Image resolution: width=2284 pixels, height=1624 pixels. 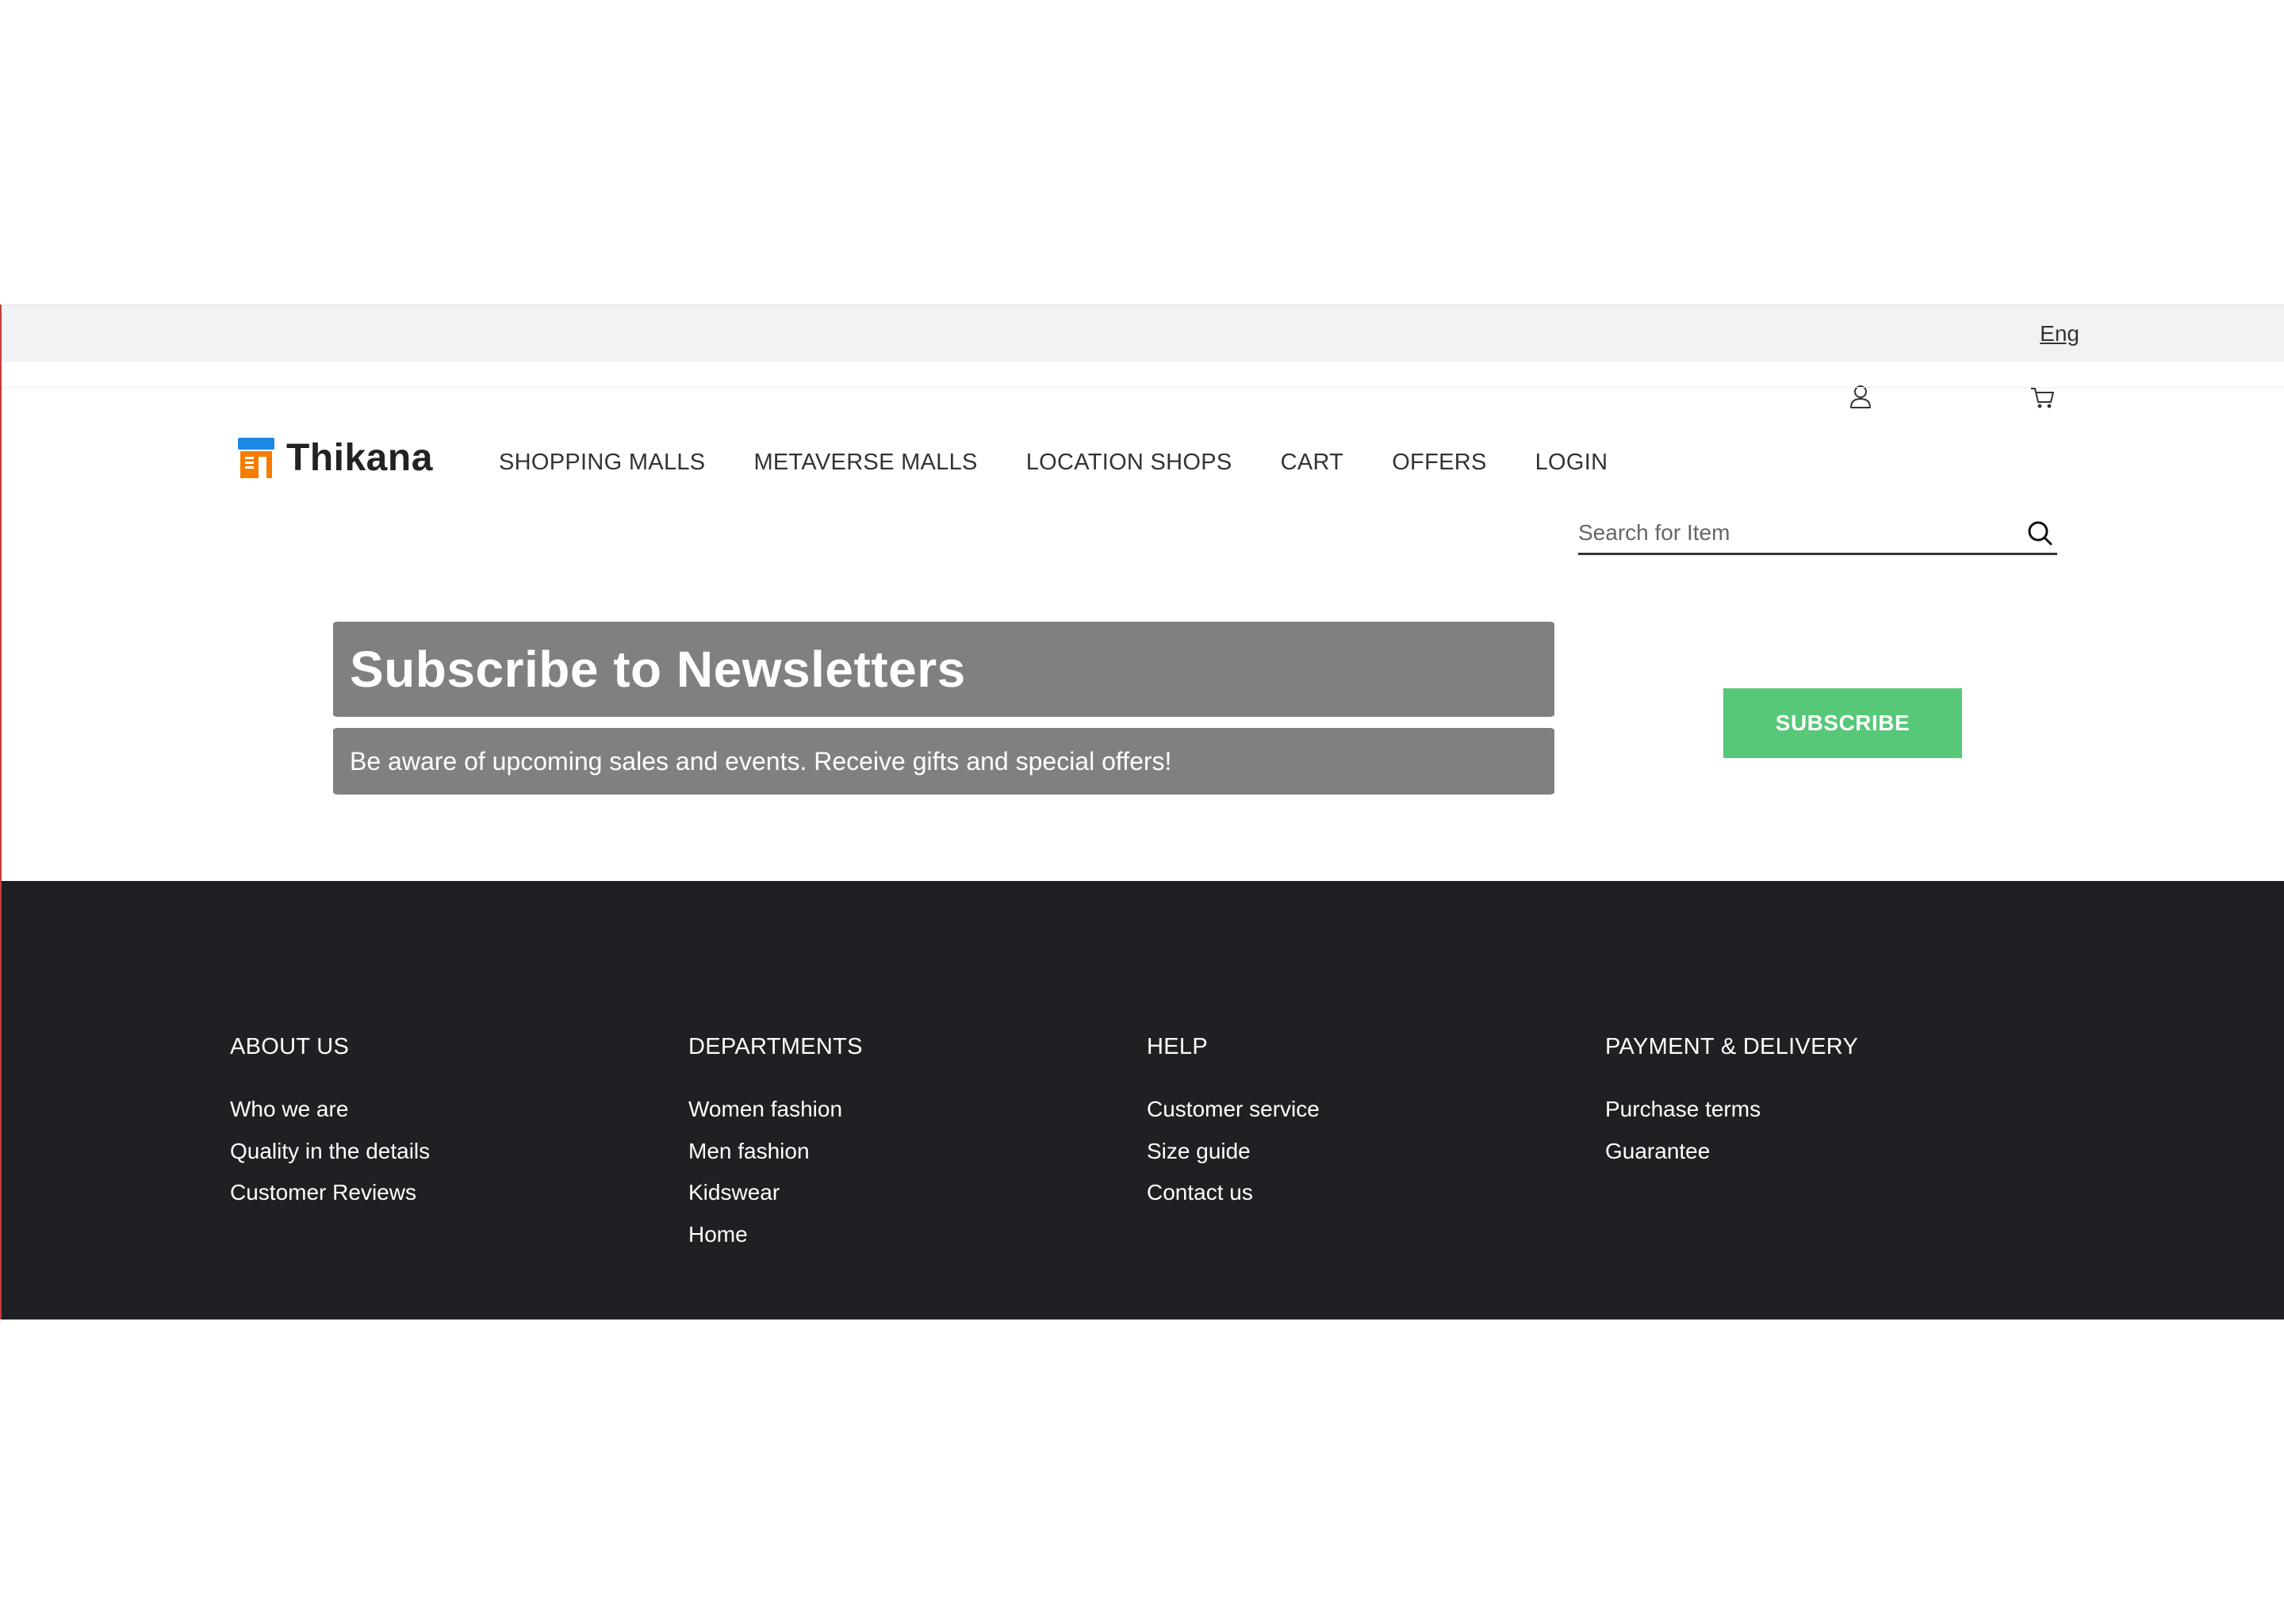 What do you see at coordinates (602, 463) in the screenshot?
I see `nav-shopping-malls: SHOPPING MALLS` at bounding box center [602, 463].